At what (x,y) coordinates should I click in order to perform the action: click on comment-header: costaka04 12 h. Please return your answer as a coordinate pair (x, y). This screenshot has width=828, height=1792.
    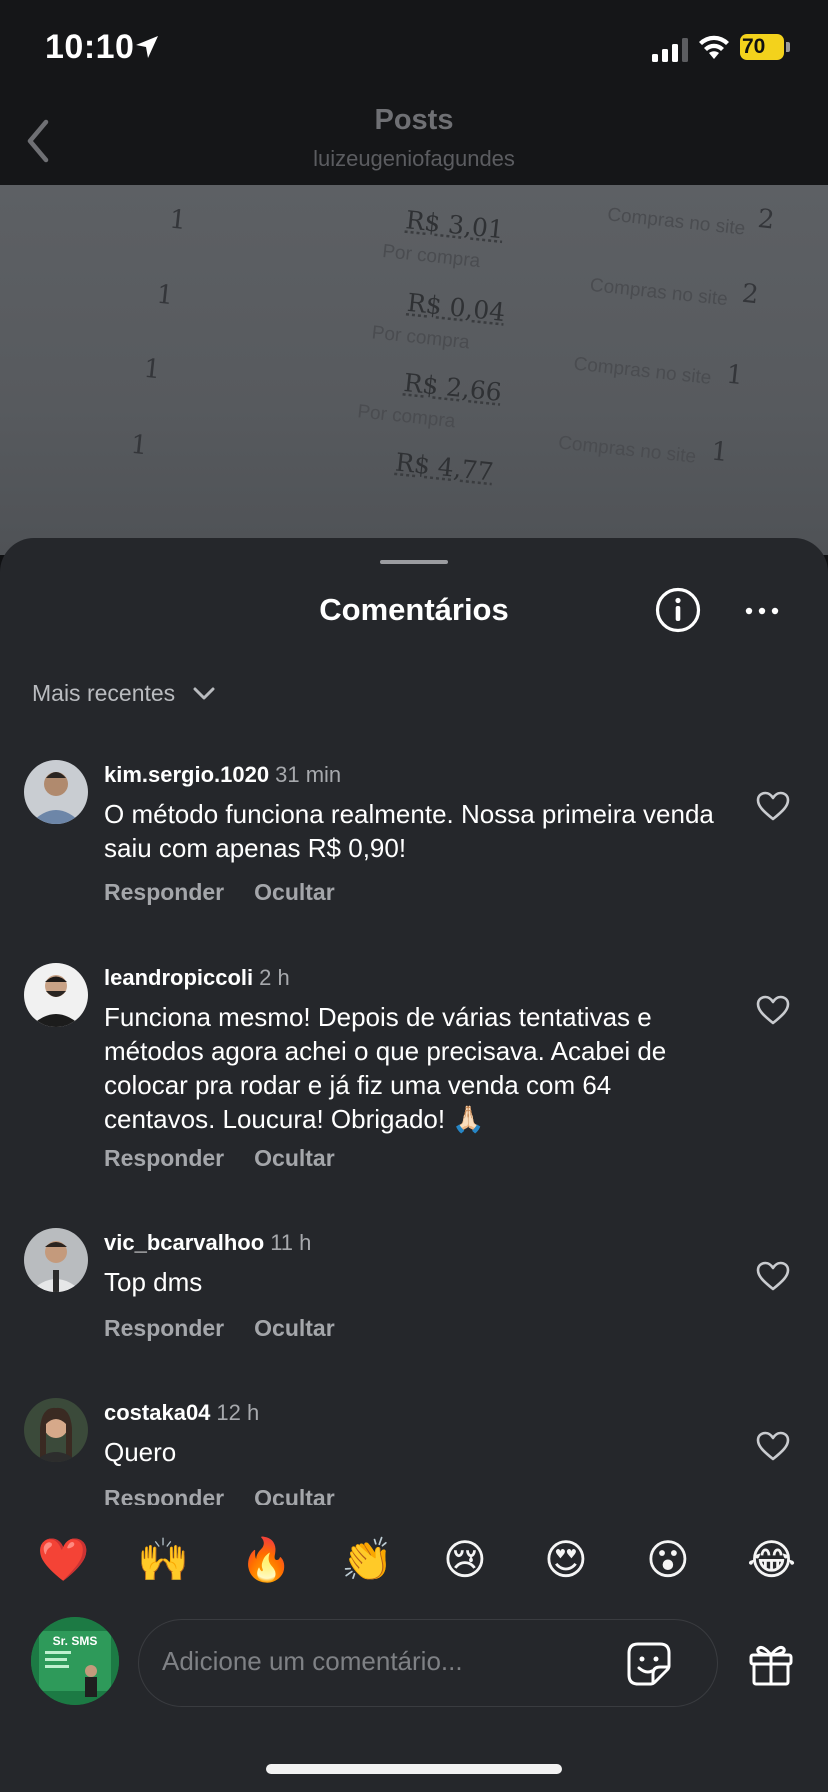
    Looking at the image, I should click on (181, 1413).